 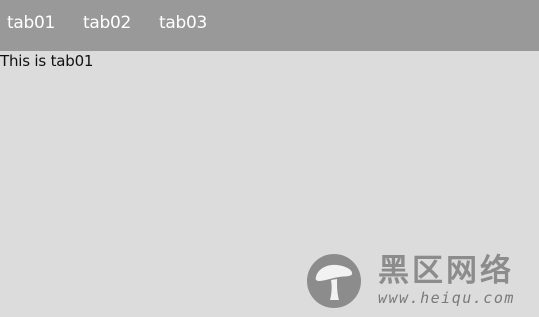 What do you see at coordinates (334, 281) in the screenshot?
I see `mushroom-icon` at bounding box center [334, 281].